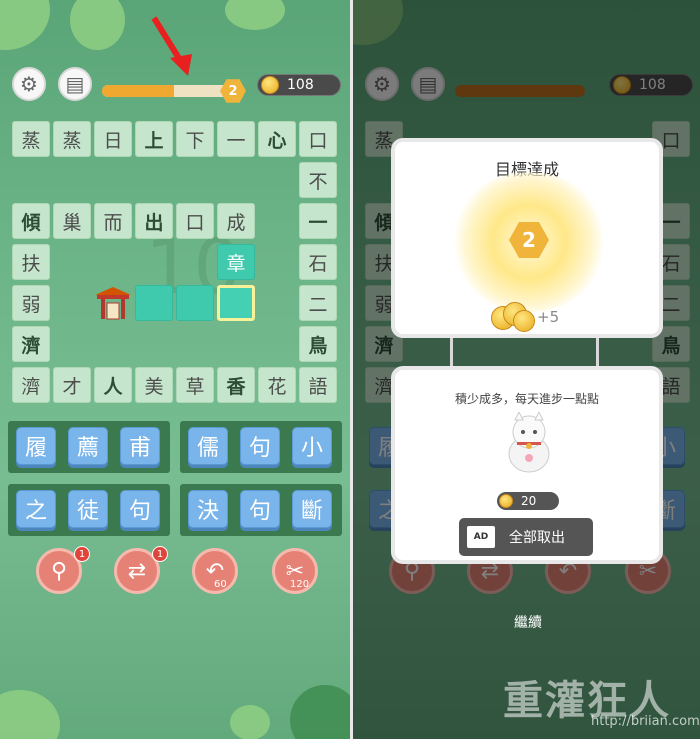  I want to click on piggy-coin-count: 20, so click(529, 501).